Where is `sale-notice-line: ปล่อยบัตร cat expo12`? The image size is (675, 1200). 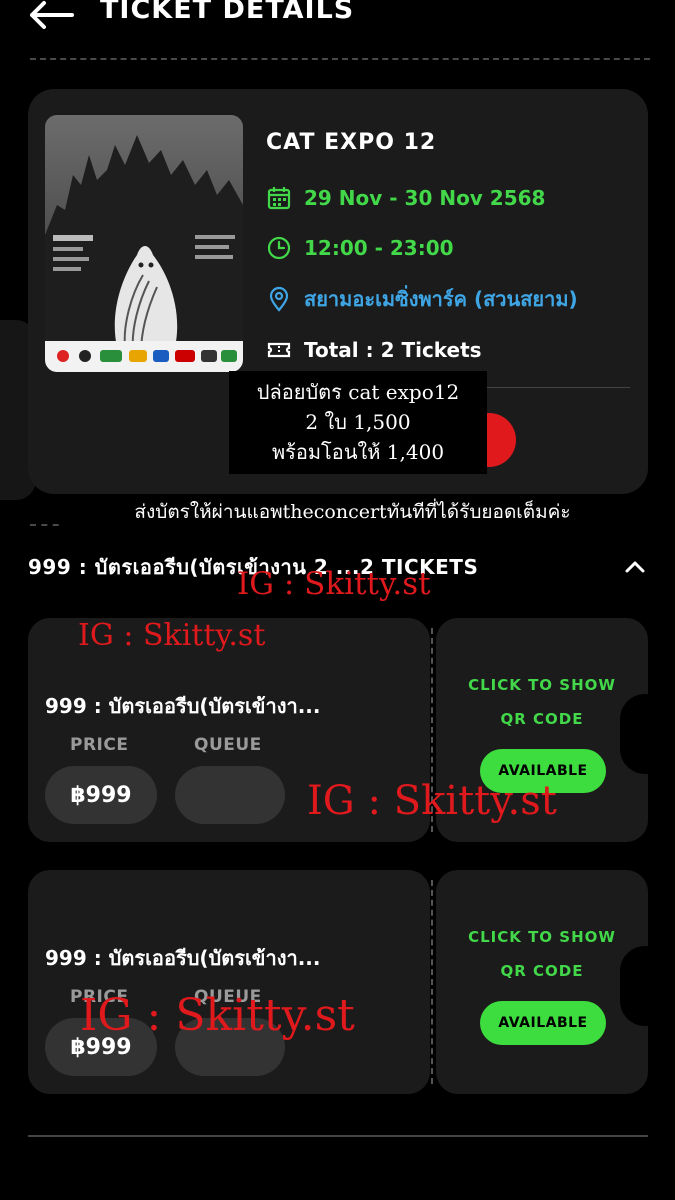 sale-notice-line: ปล่อยบัตร cat expo12 is located at coordinates (358, 392).